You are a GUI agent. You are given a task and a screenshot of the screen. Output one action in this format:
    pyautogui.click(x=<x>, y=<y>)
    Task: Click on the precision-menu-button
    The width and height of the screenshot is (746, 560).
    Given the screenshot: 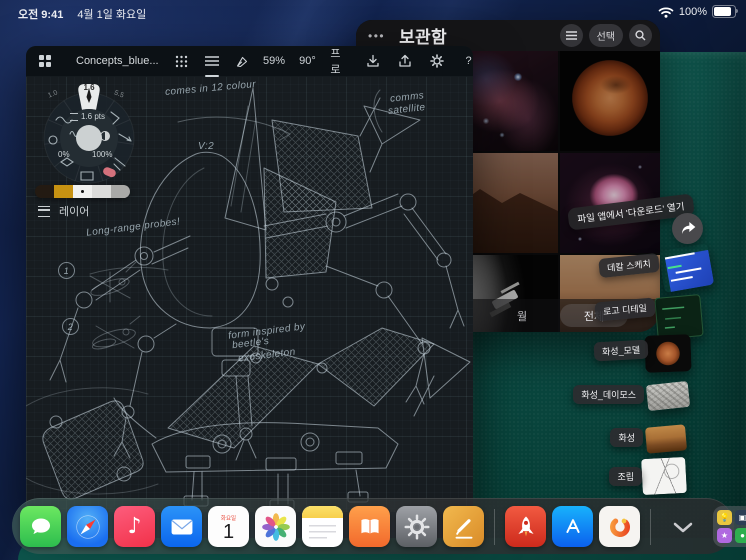 What is the action you would take?
    pyautogui.click(x=182, y=61)
    